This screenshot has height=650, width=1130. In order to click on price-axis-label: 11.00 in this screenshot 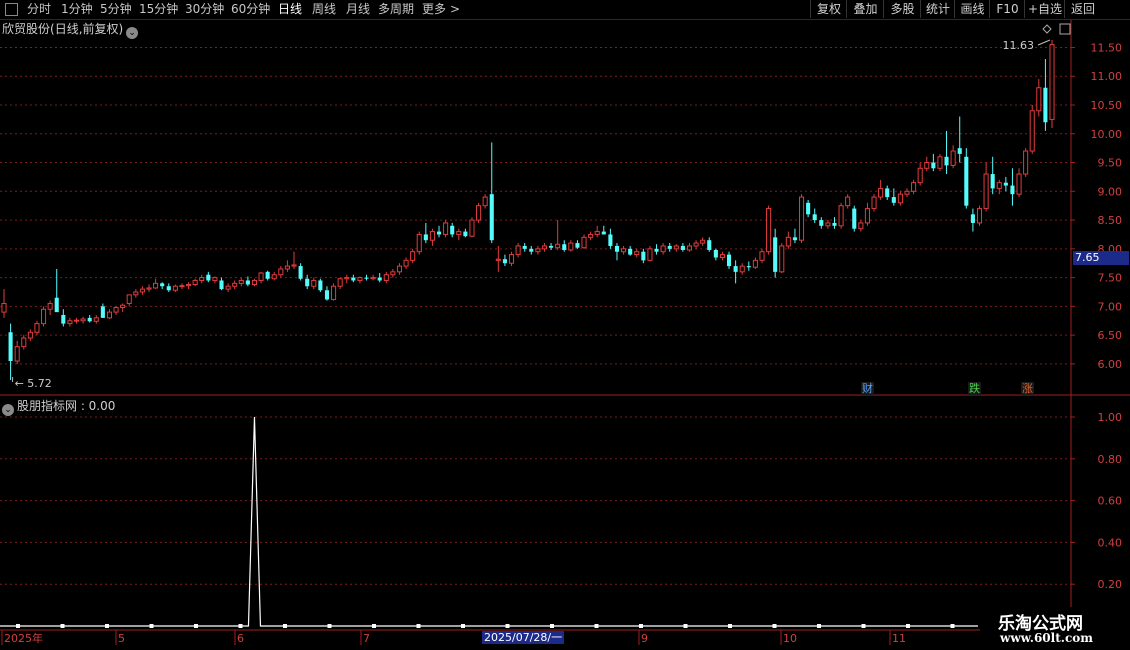, I will do `click(1107, 76)`.